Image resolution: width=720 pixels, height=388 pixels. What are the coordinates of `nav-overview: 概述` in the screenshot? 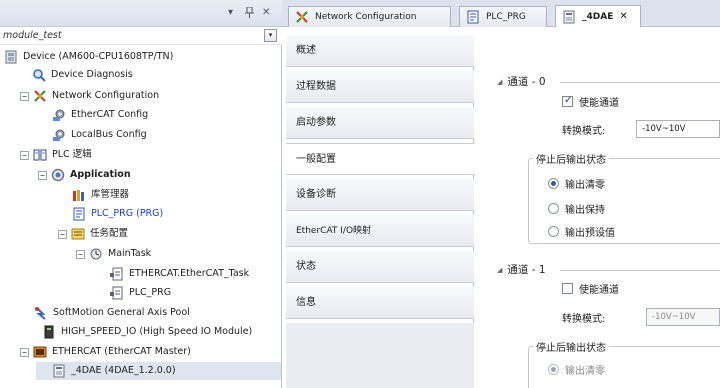 It's located at (380, 51).